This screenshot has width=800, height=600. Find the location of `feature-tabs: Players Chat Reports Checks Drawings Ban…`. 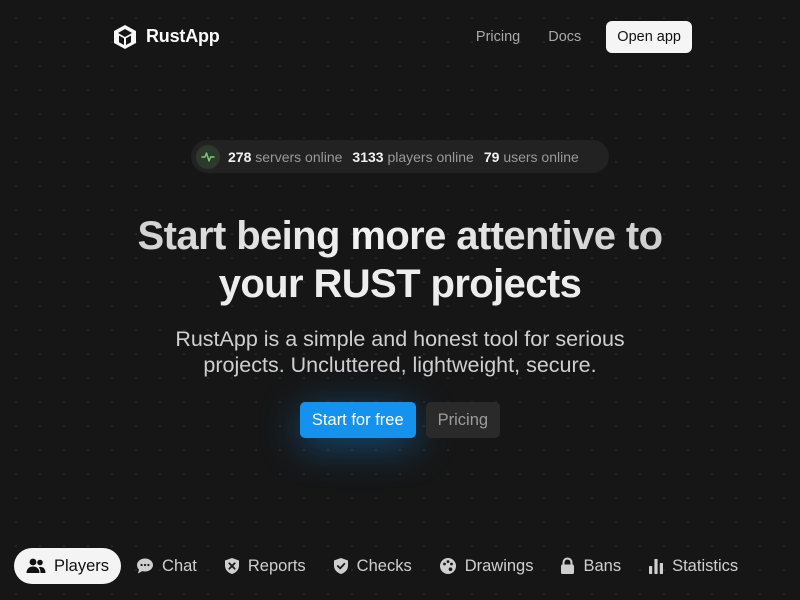

feature-tabs: Players Chat Reports Checks Drawings Ban… is located at coordinates (400, 566).